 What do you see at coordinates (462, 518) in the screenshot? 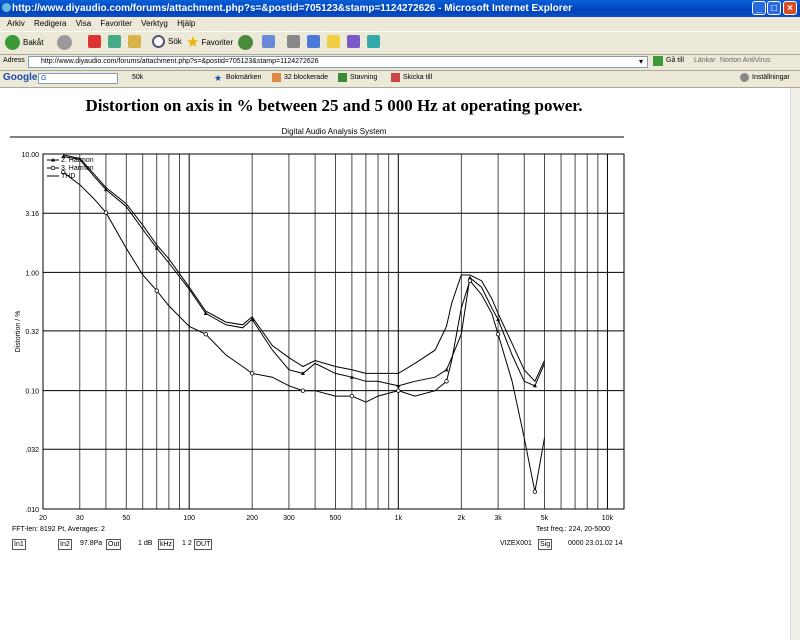
I see `x-tick-label: 2k` at bounding box center [462, 518].